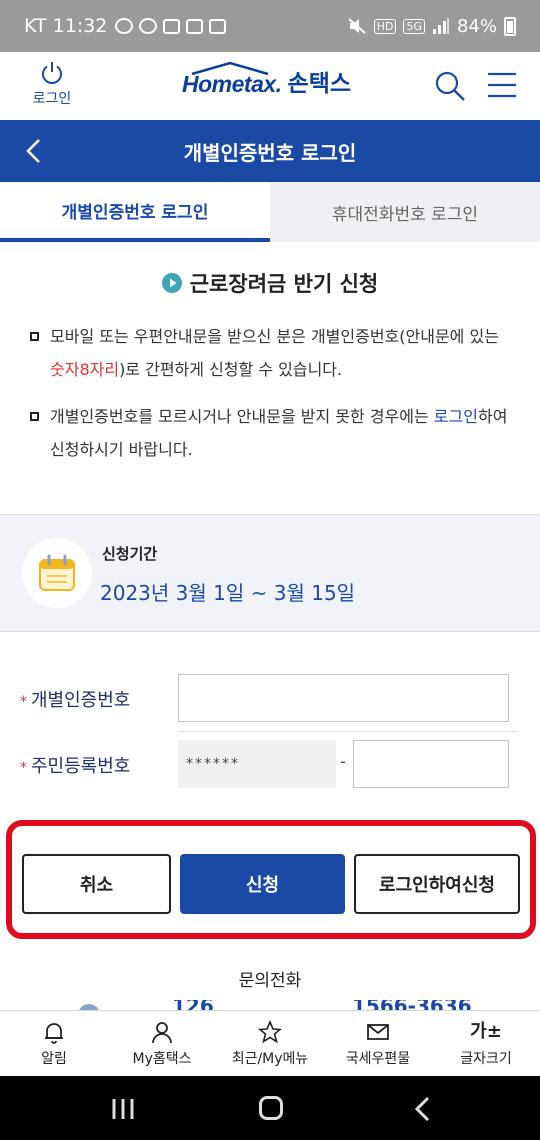 The width and height of the screenshot is (540, 1140). I want to click on talk-icon, so click(124, 26).